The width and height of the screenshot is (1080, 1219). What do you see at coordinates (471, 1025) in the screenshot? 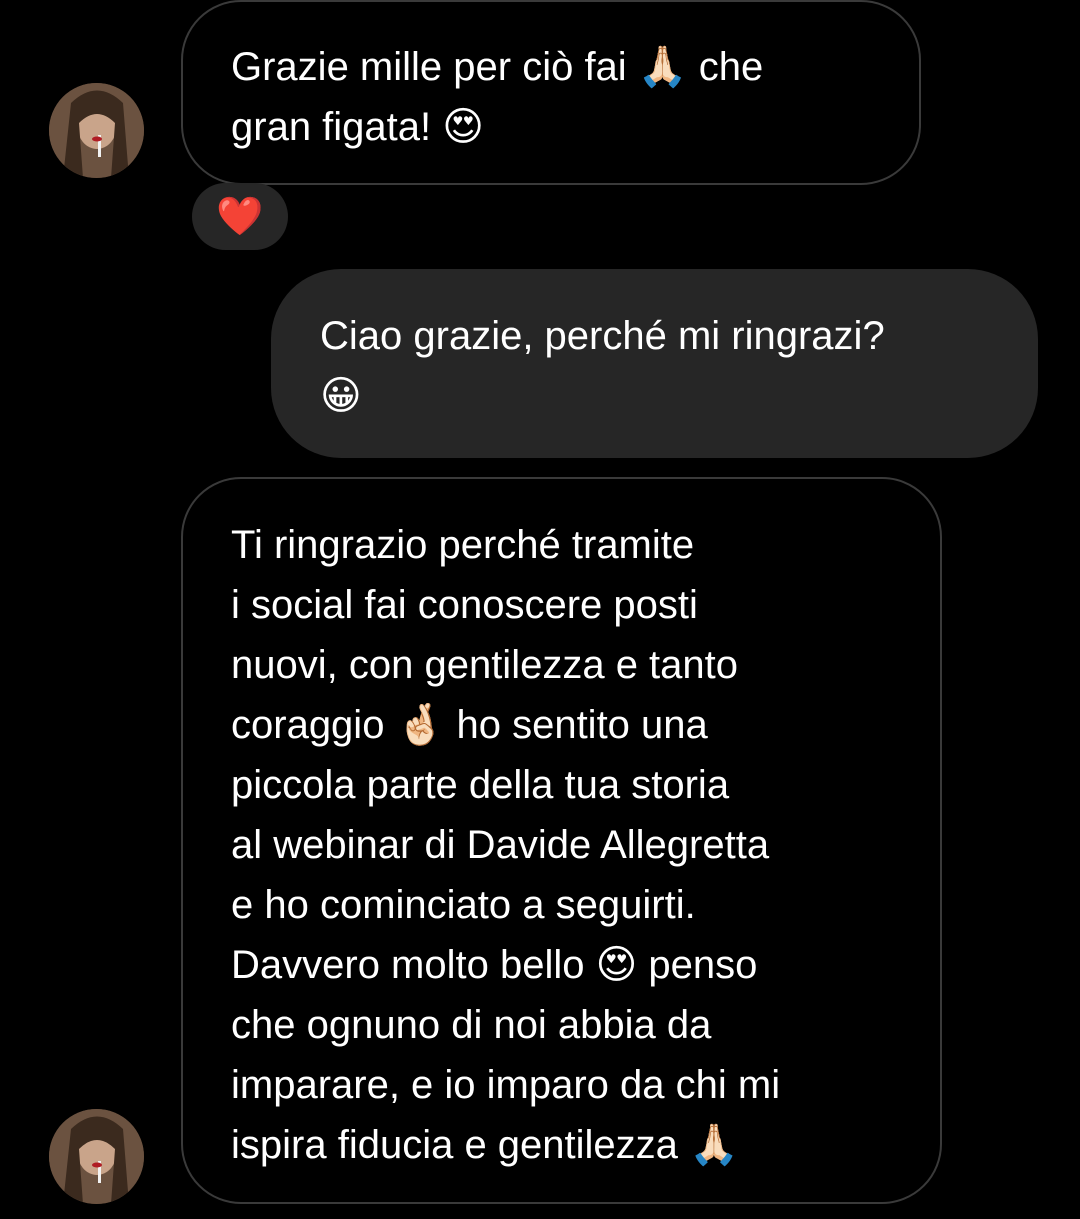
I see `message-text-line: che ognuno di noi abbia da` at bounding box center [471, 1025].